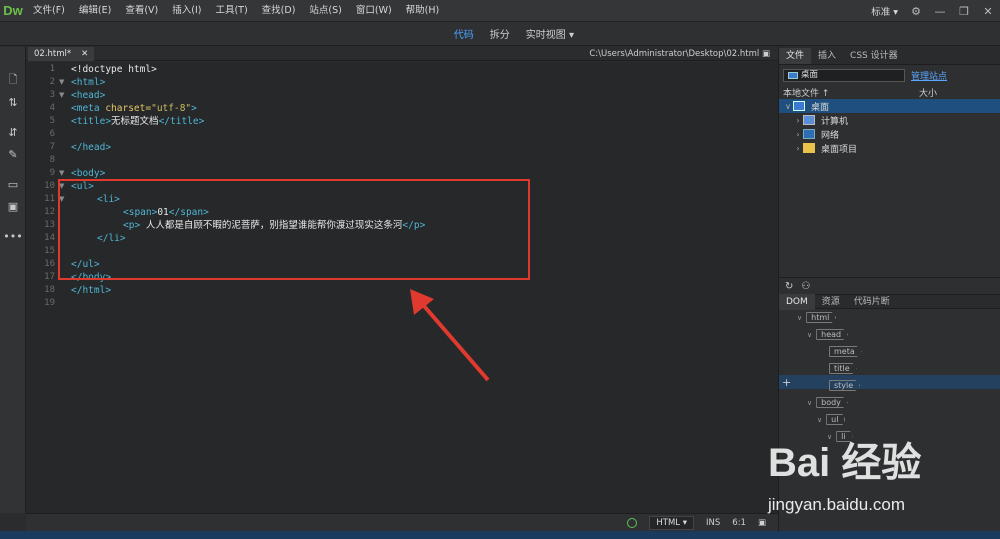 The height and width of the screenshot is (539, 1000). What do you see at coordinates (766, 54) in the screenshot?
I see `restore-icon: ▣` at bounding box center [766, 54].